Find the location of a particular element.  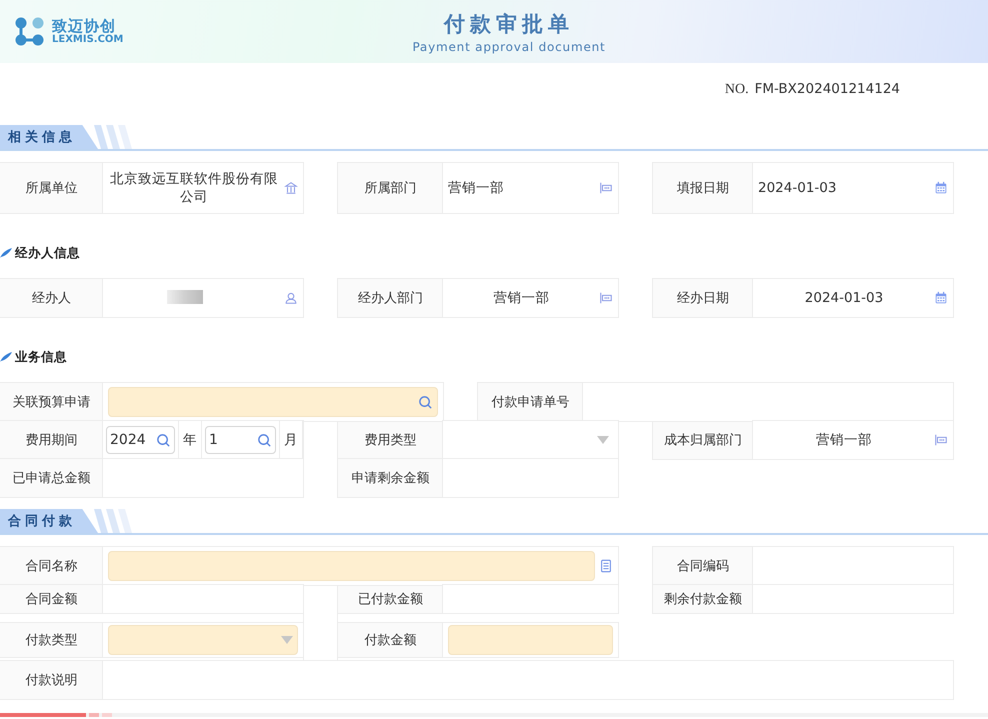

person-icon is located at coordinates (291, 298).